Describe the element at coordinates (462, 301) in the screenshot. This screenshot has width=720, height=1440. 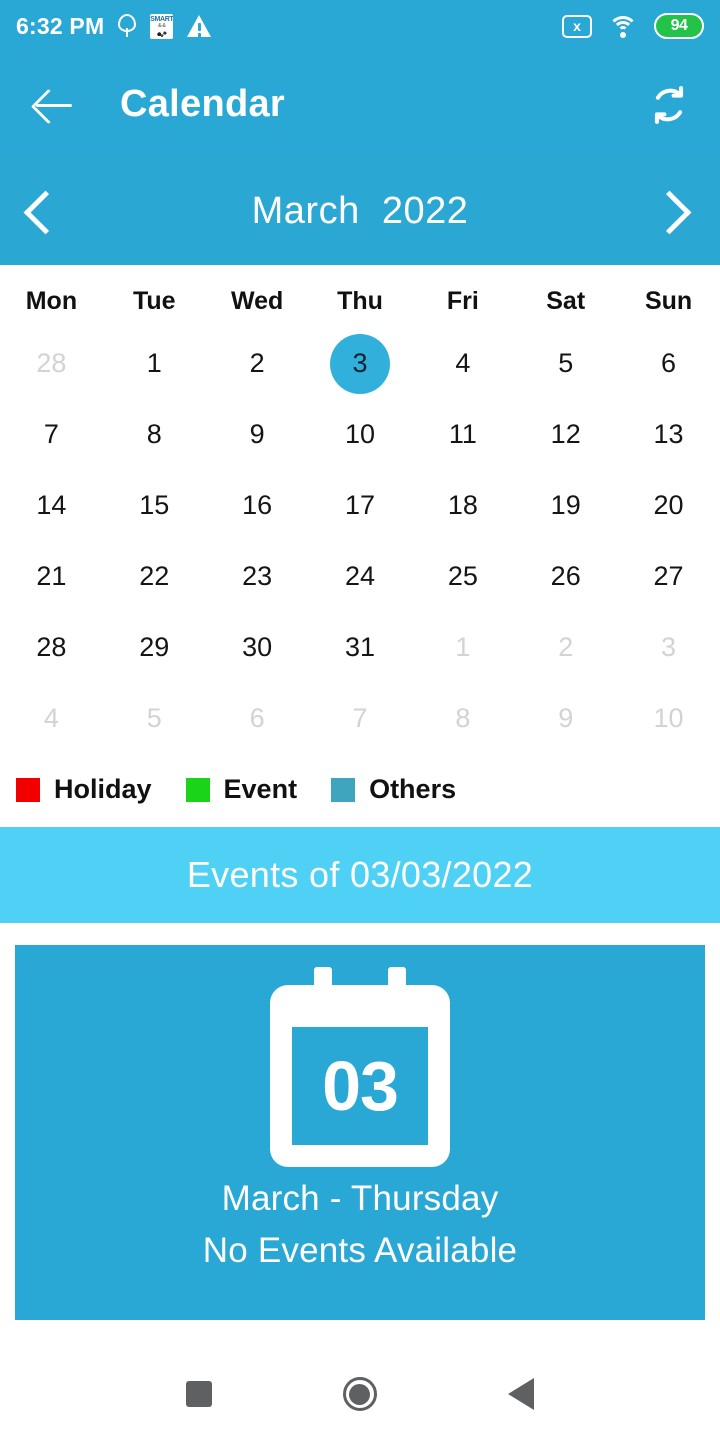
I see `weekday-label-fri: Fri` at that location.